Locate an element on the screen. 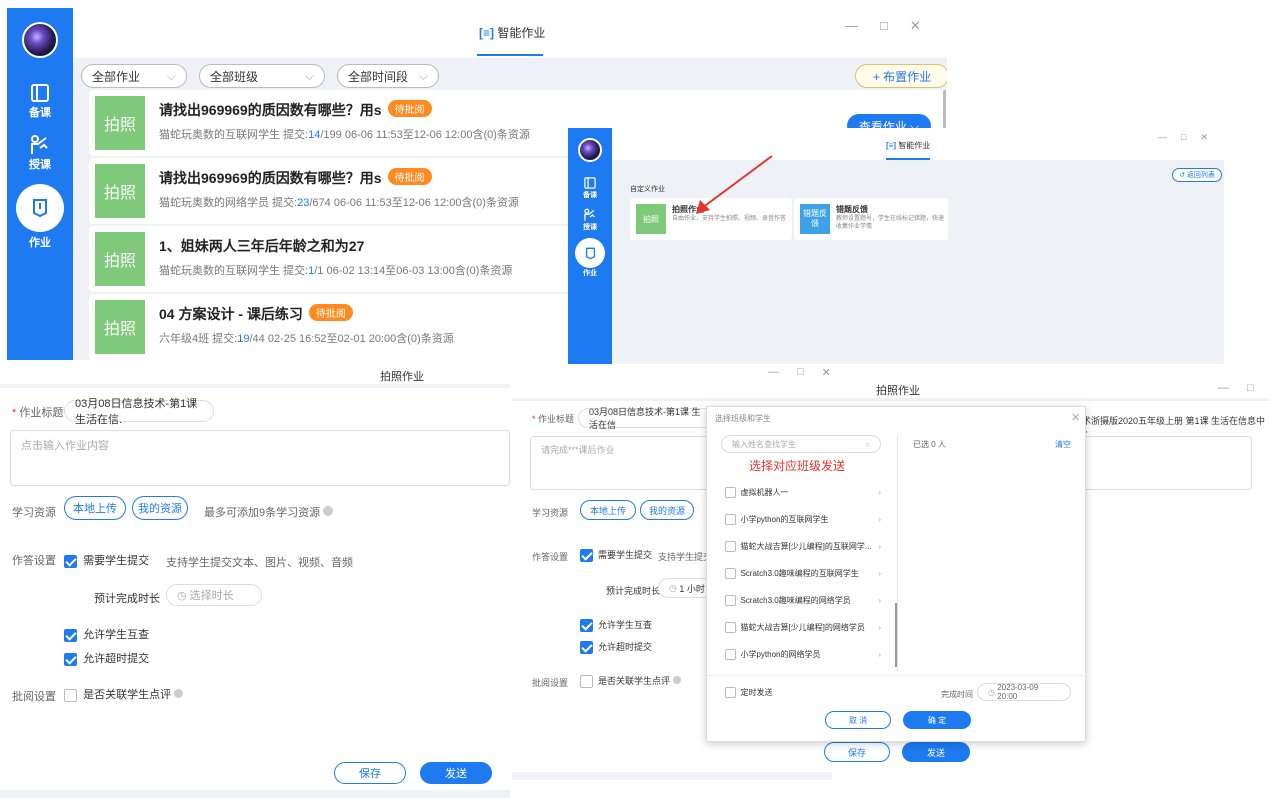 The image size is (1269, 798). class-item: 猫蛇大战吉算[少儿编程]的互联网学... › is located at coordinates (803, 546).